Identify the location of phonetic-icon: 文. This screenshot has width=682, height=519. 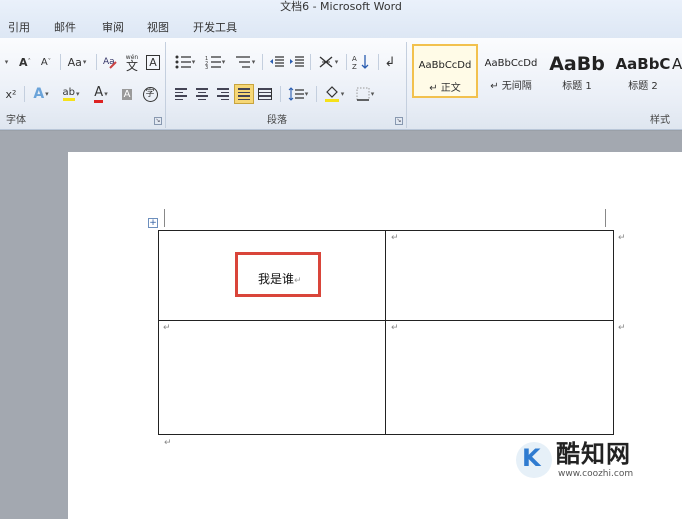
(131, 66).